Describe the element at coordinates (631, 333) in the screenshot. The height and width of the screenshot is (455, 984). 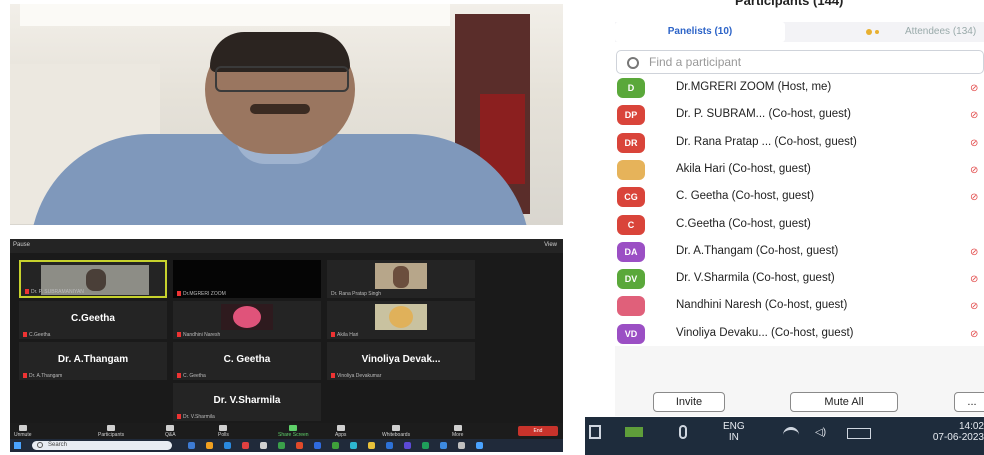
I see `avatar: VD` at that location.